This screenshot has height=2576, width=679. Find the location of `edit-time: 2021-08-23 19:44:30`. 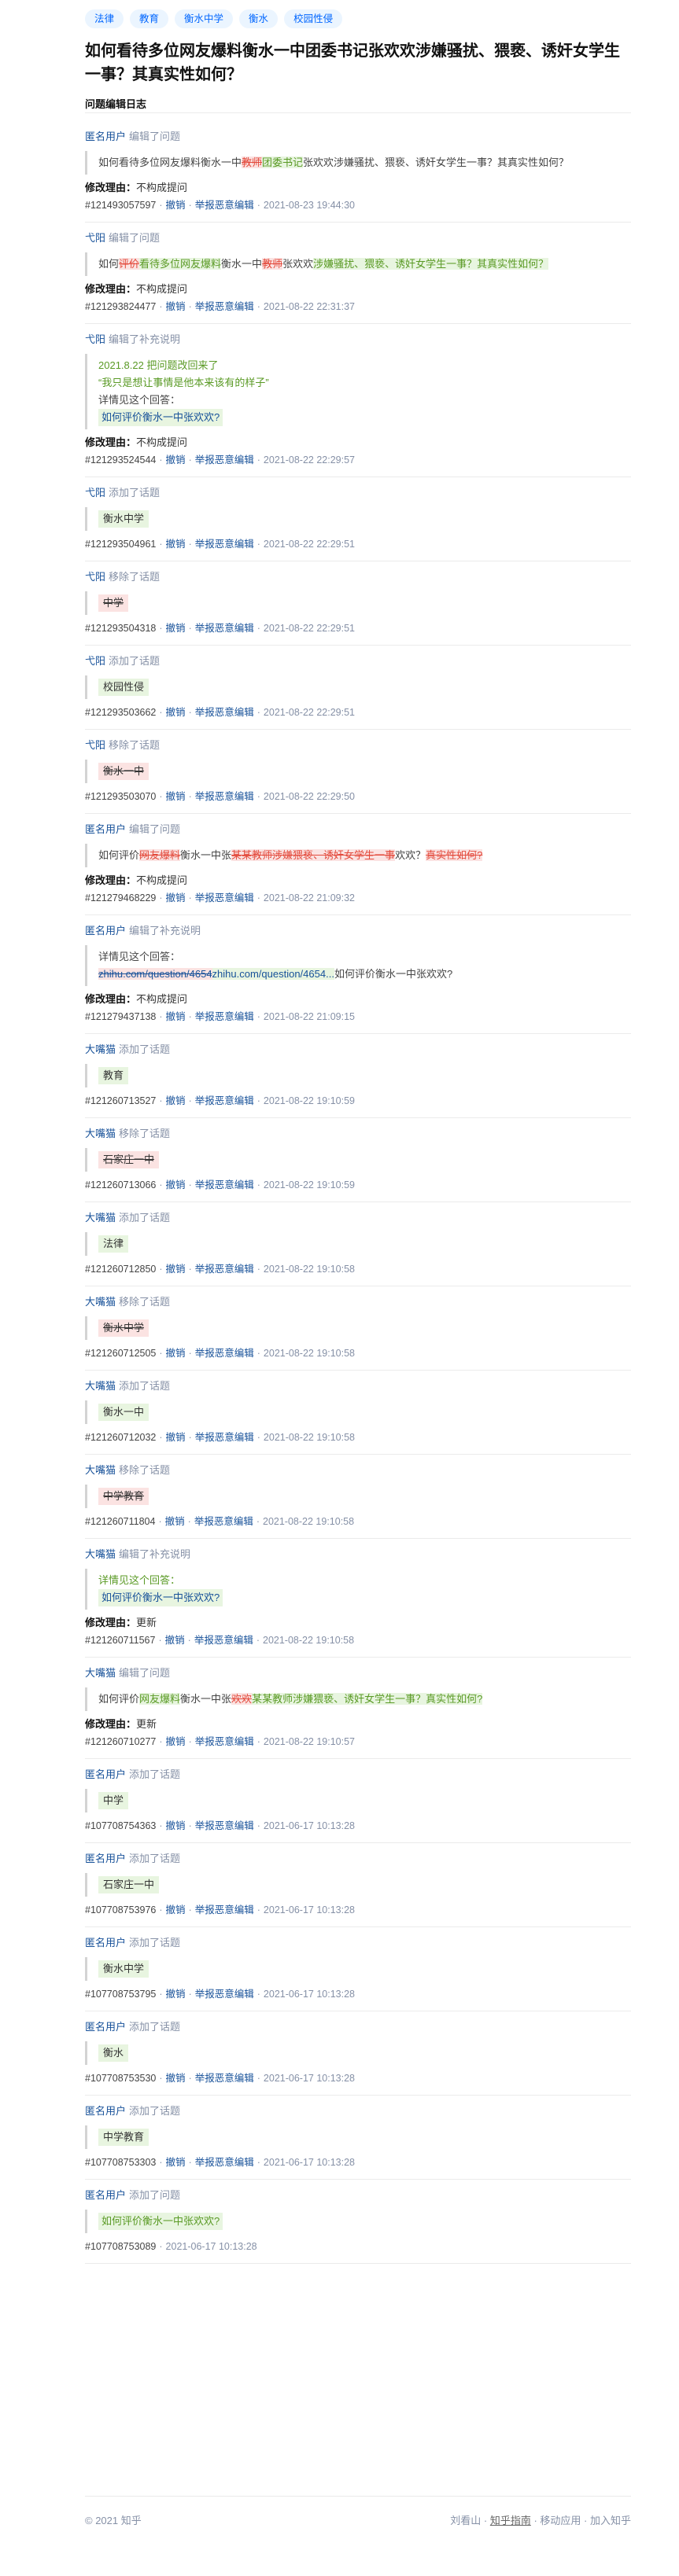

edit-time: 2021-08-23 19:44:30 is located at coordinates (309, 206).